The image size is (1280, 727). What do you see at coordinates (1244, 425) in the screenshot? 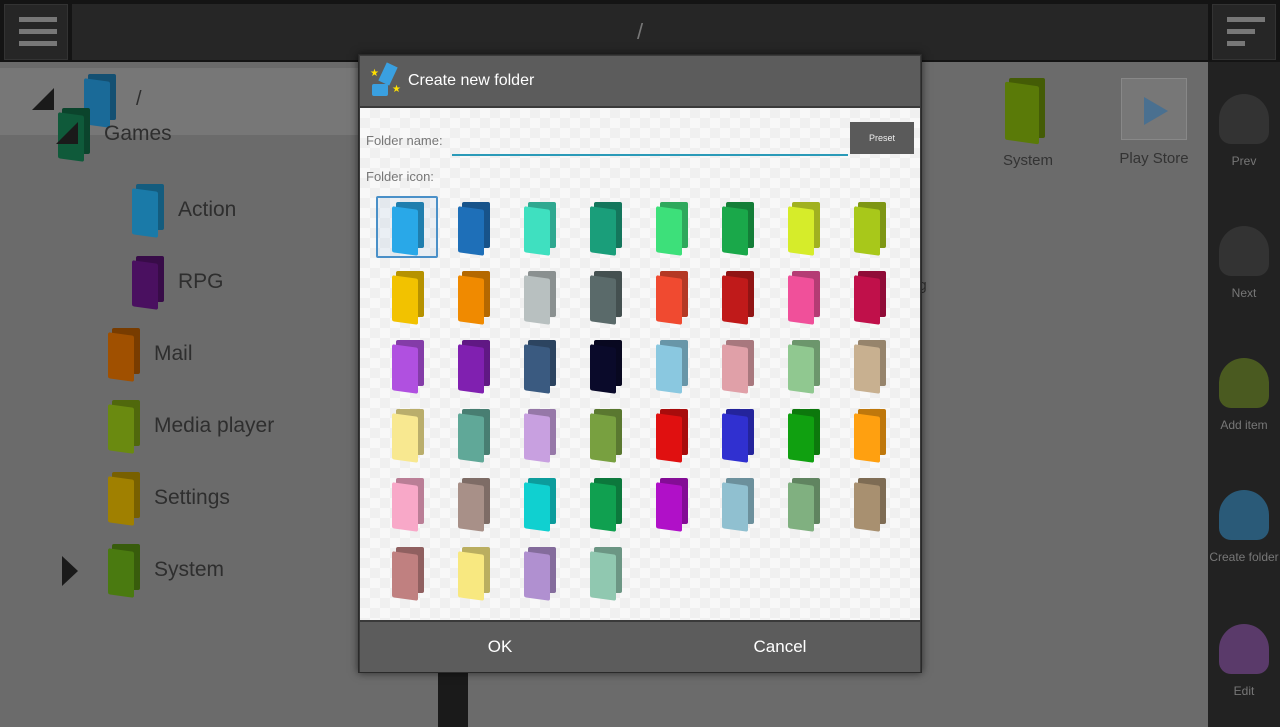
I see `add-item-label: Add item` at bounding box center [1244, 425].